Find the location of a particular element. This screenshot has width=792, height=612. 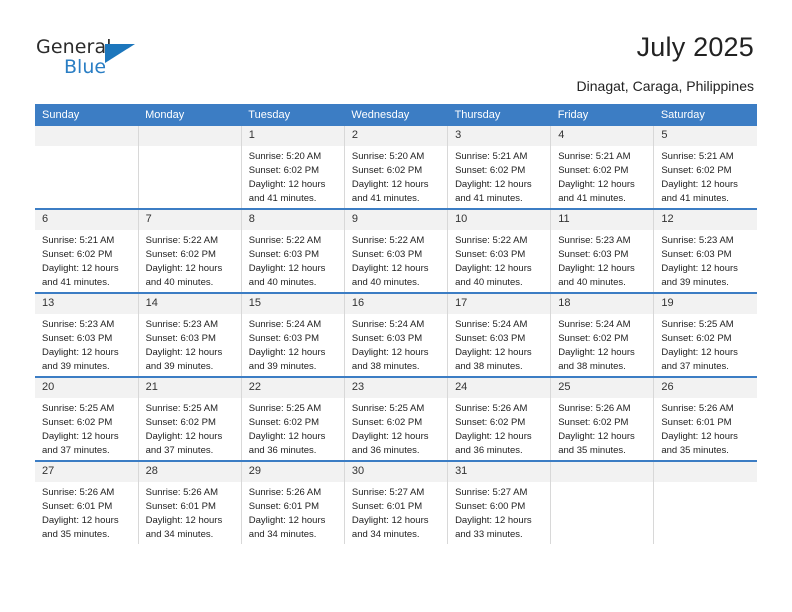

day-number: 9 is located at coordinates (396, 220).